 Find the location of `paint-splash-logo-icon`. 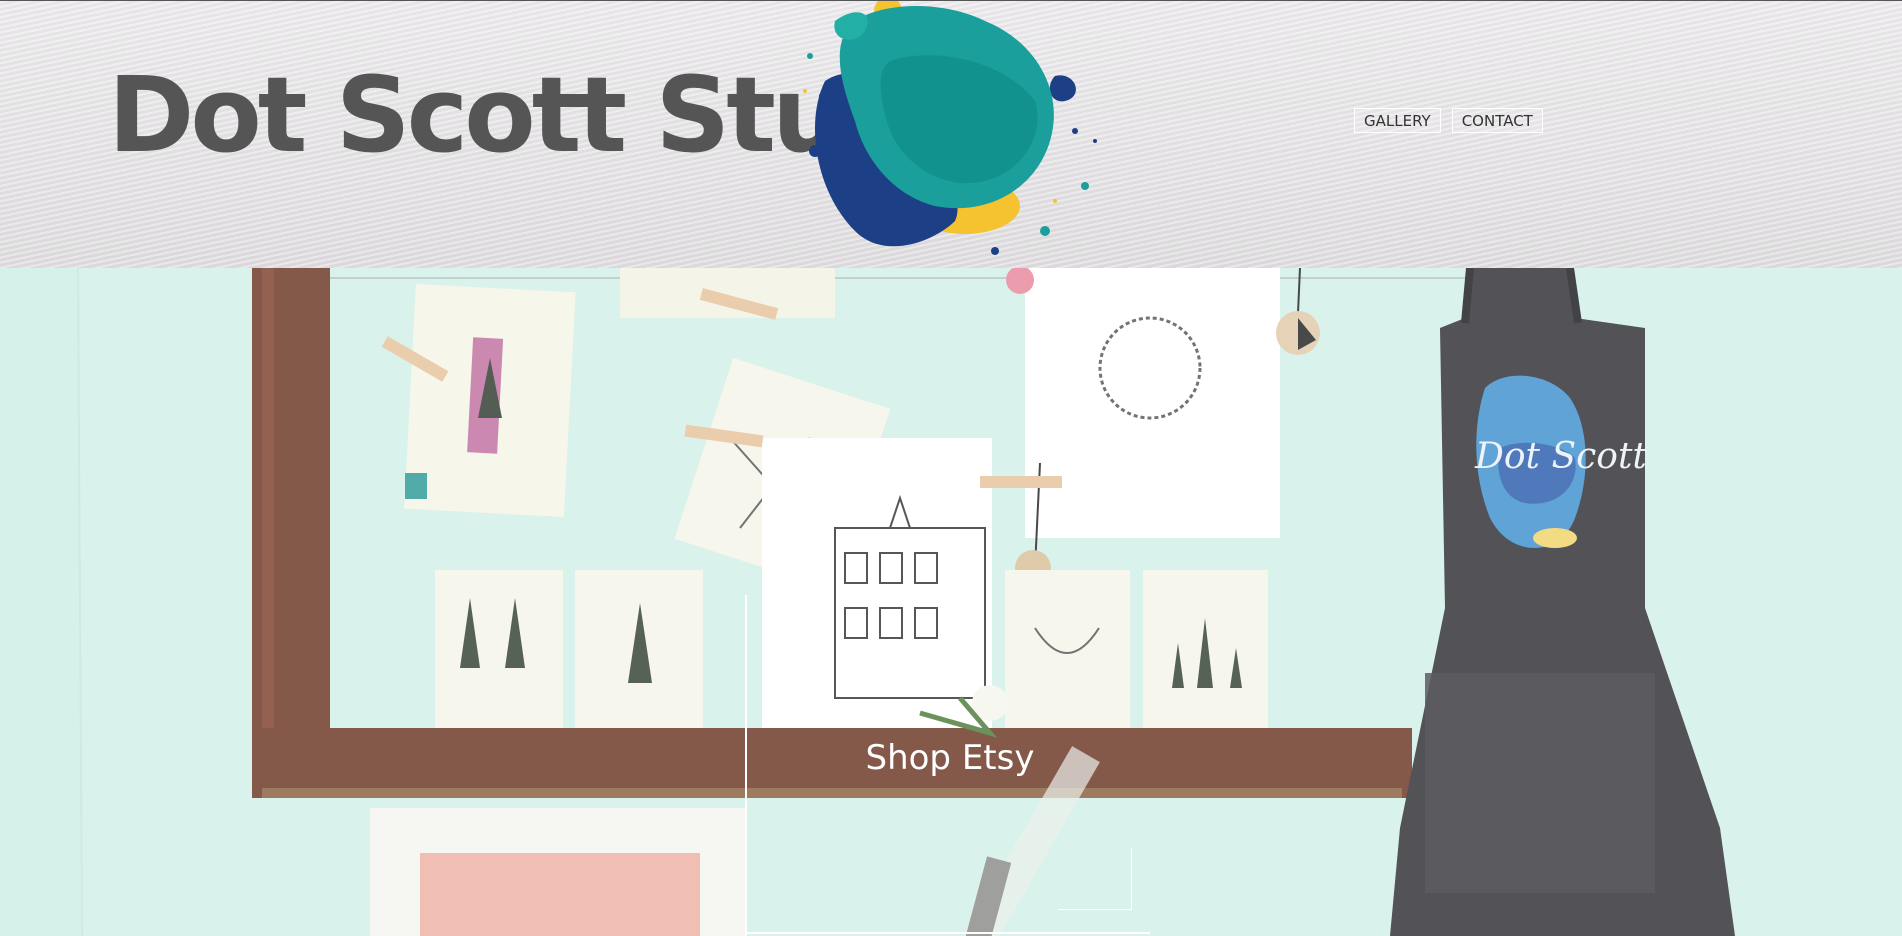

paint-splash-logo-icon is located at coordinates (960, 134).